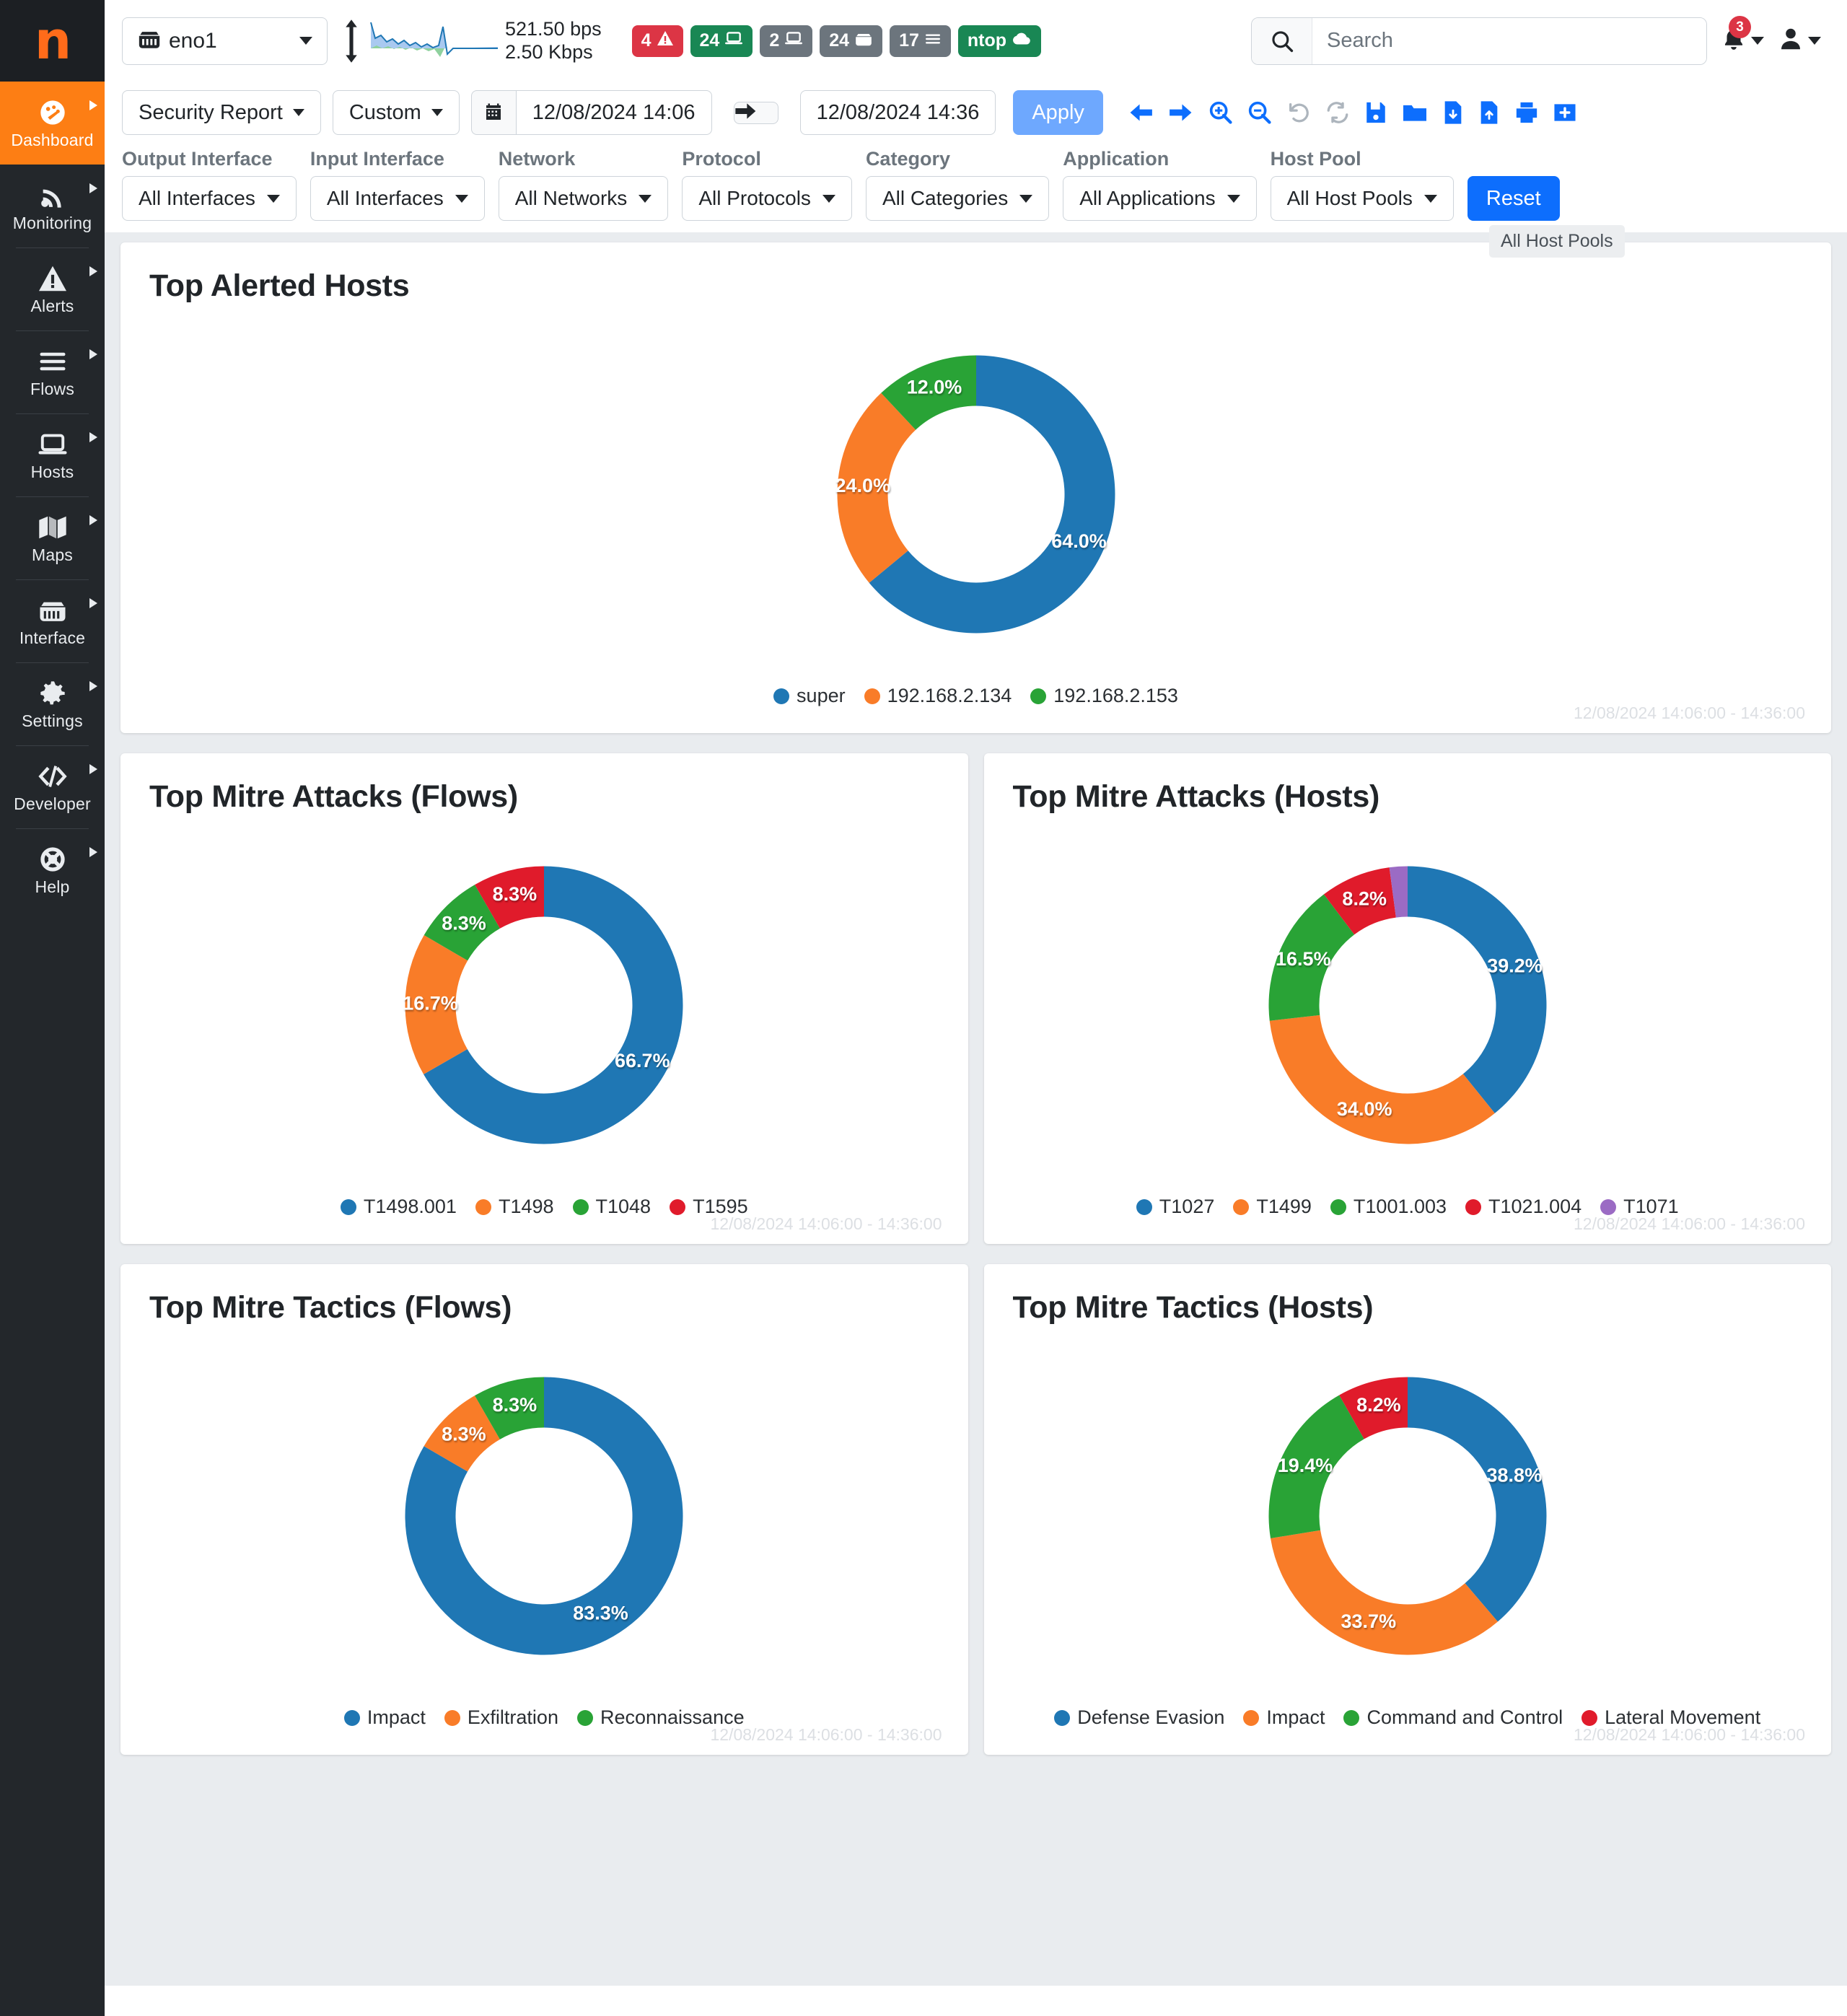  I want to click on arrow-right-icon, so click(1181, 112).